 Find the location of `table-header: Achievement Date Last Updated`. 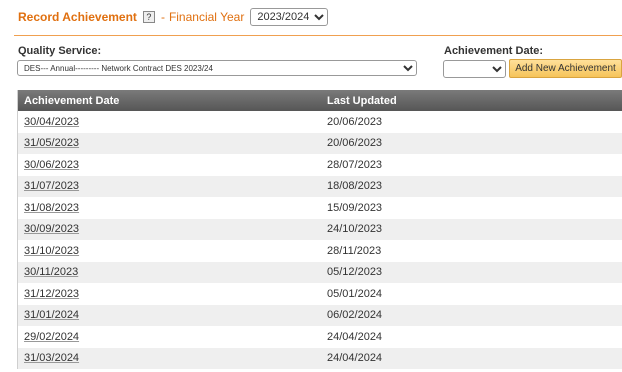

table-header: Achievement Date Last Updated is located at coordinates (320, 100).